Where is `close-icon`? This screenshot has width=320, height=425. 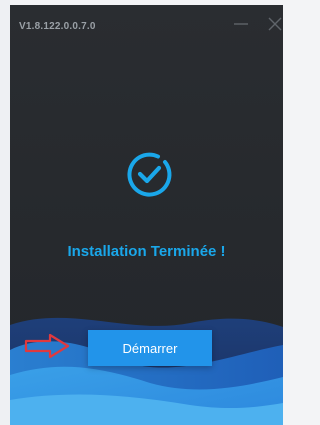
close-icon is located at coordinates (275, 24).